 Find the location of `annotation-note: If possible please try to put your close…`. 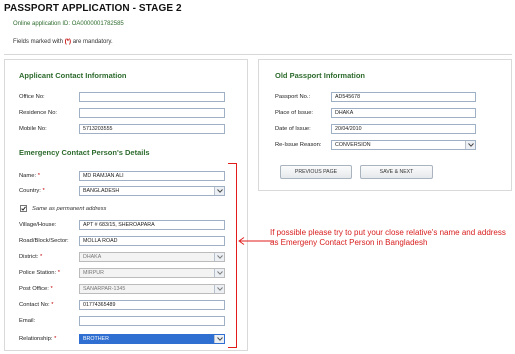

annotation-note: If possible please try to put your close… is located at coordinates (388, 237).